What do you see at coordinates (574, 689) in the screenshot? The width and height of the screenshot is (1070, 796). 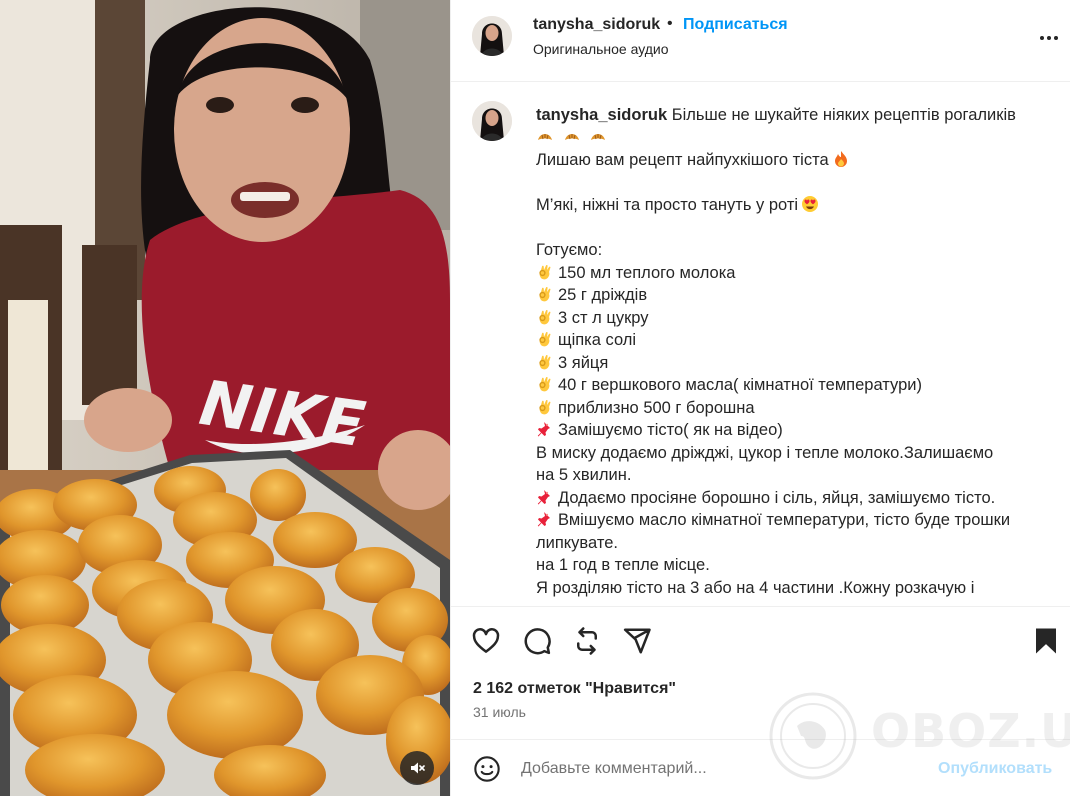 I see `likes-count: 2 162 отметок "Нравится"` at bounding box center [574, 689].